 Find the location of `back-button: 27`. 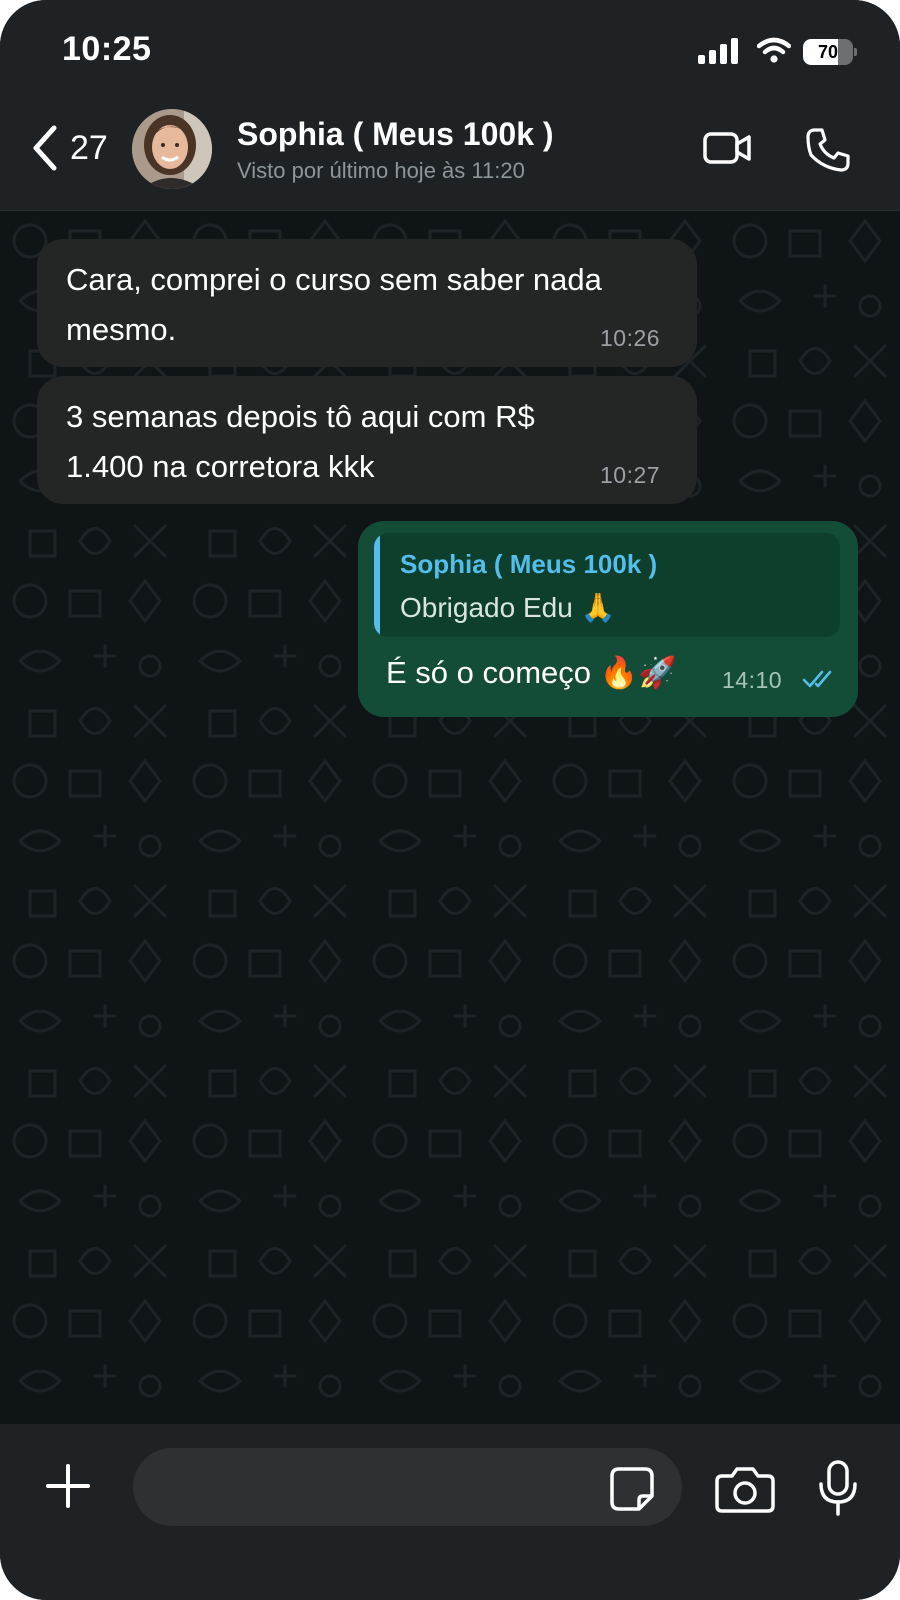

back-button: 27 is located at coordinates (69, 148).